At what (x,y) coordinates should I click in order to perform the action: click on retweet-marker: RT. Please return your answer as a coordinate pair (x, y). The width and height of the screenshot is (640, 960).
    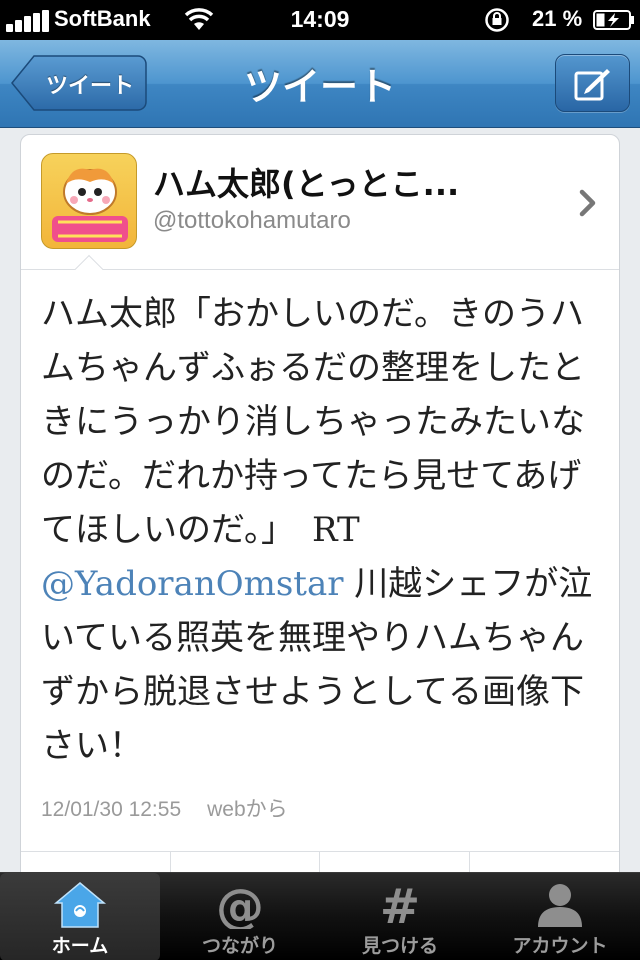
    Looking at the image, I should click on (335, 530).